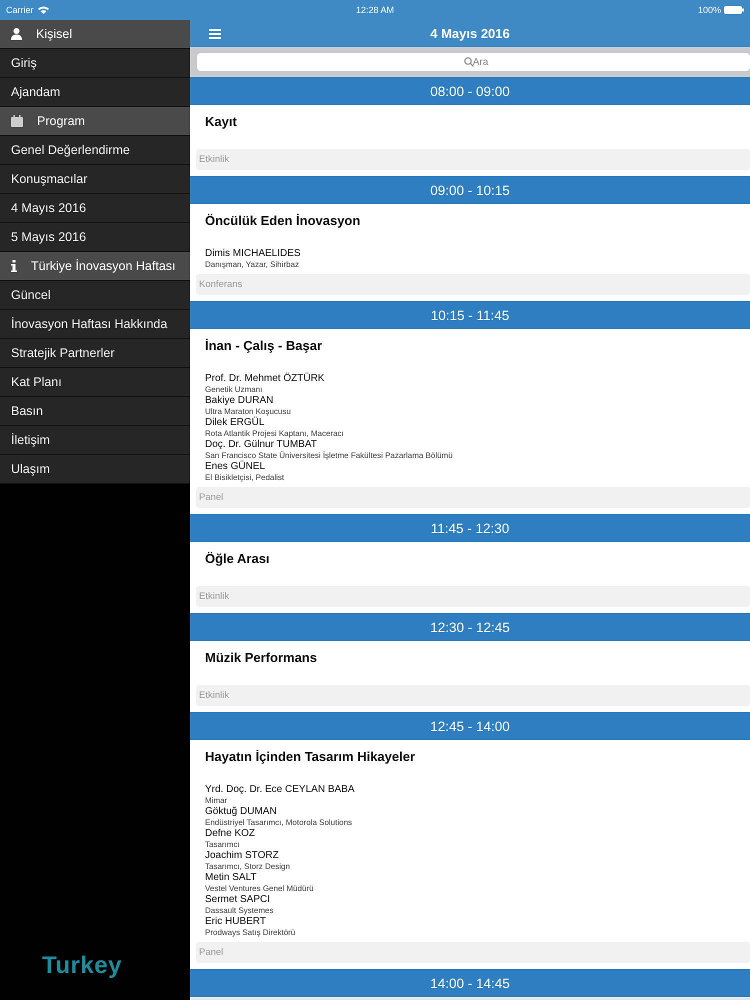  What do you see at coordinates (95, 469) in the screenshot?
I see `sidebar-item: Ulaşım` at bounding box center [95, 469].